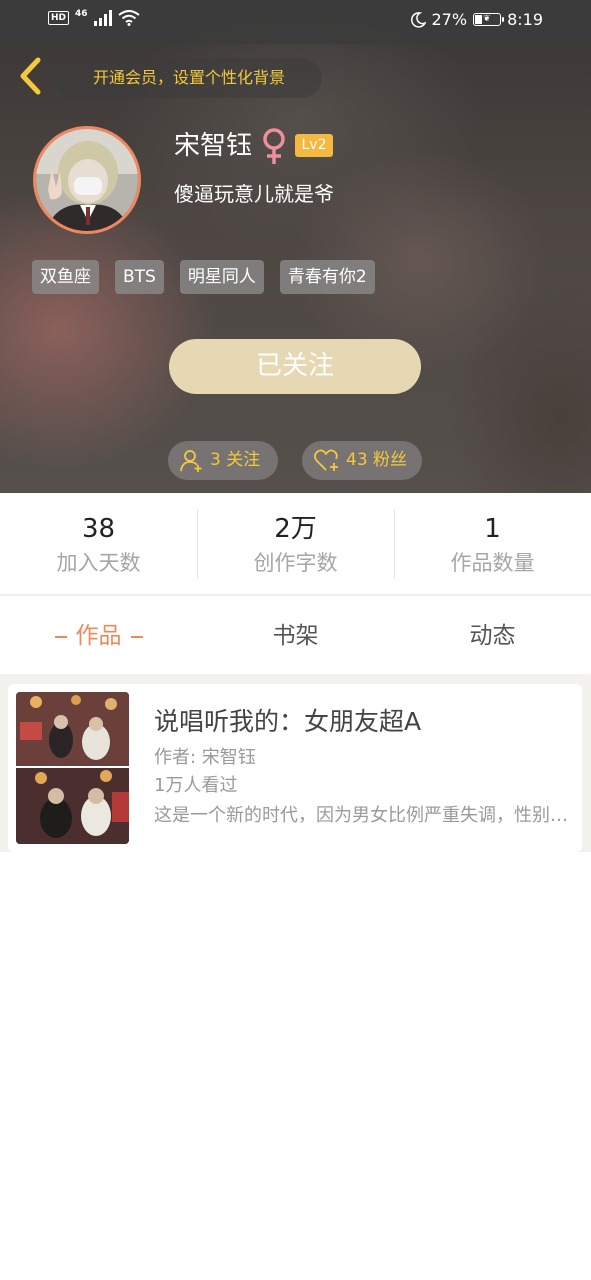  I want to click on avatar, so click(87, 180).